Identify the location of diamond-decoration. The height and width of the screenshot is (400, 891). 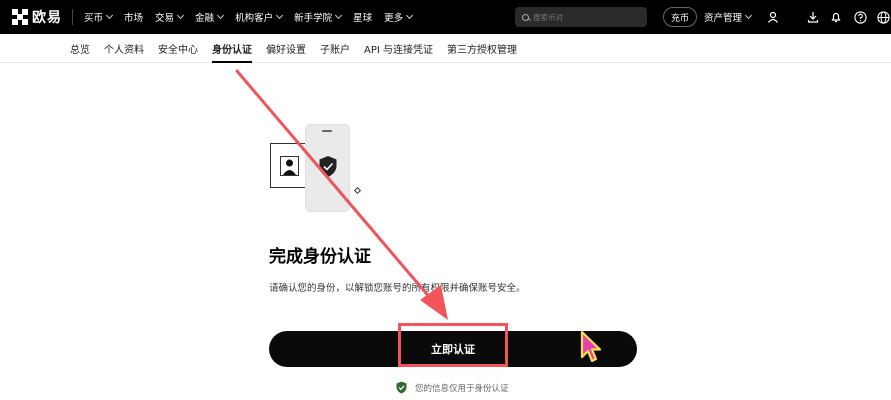
(357, 190).